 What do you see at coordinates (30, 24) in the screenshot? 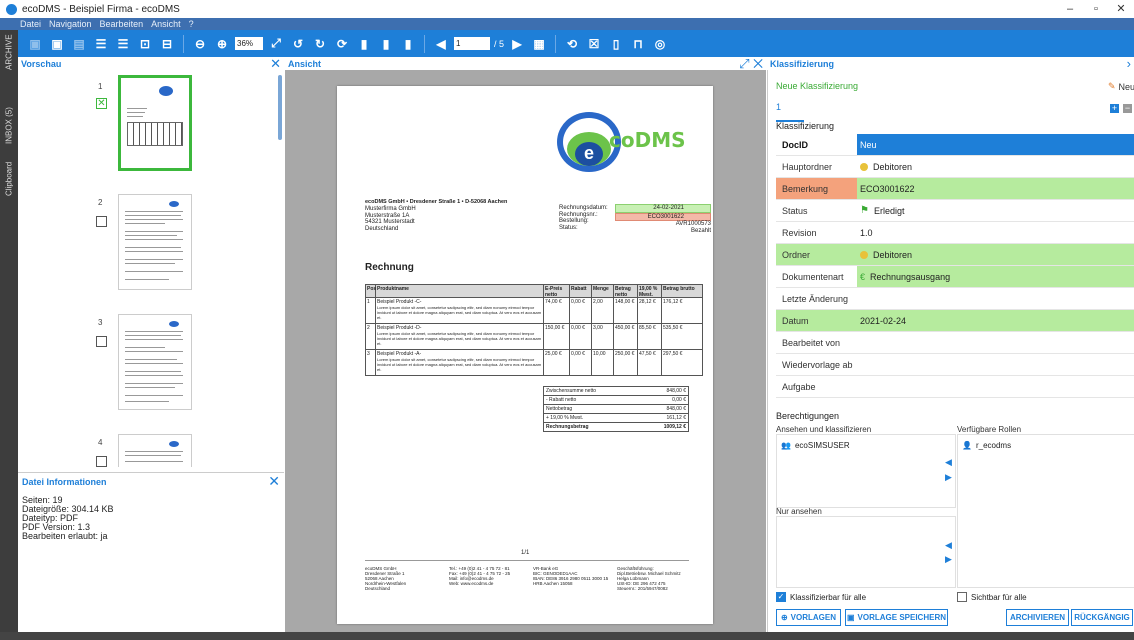
I see `menu-datei: Datei` at bounding box center [30, 24].